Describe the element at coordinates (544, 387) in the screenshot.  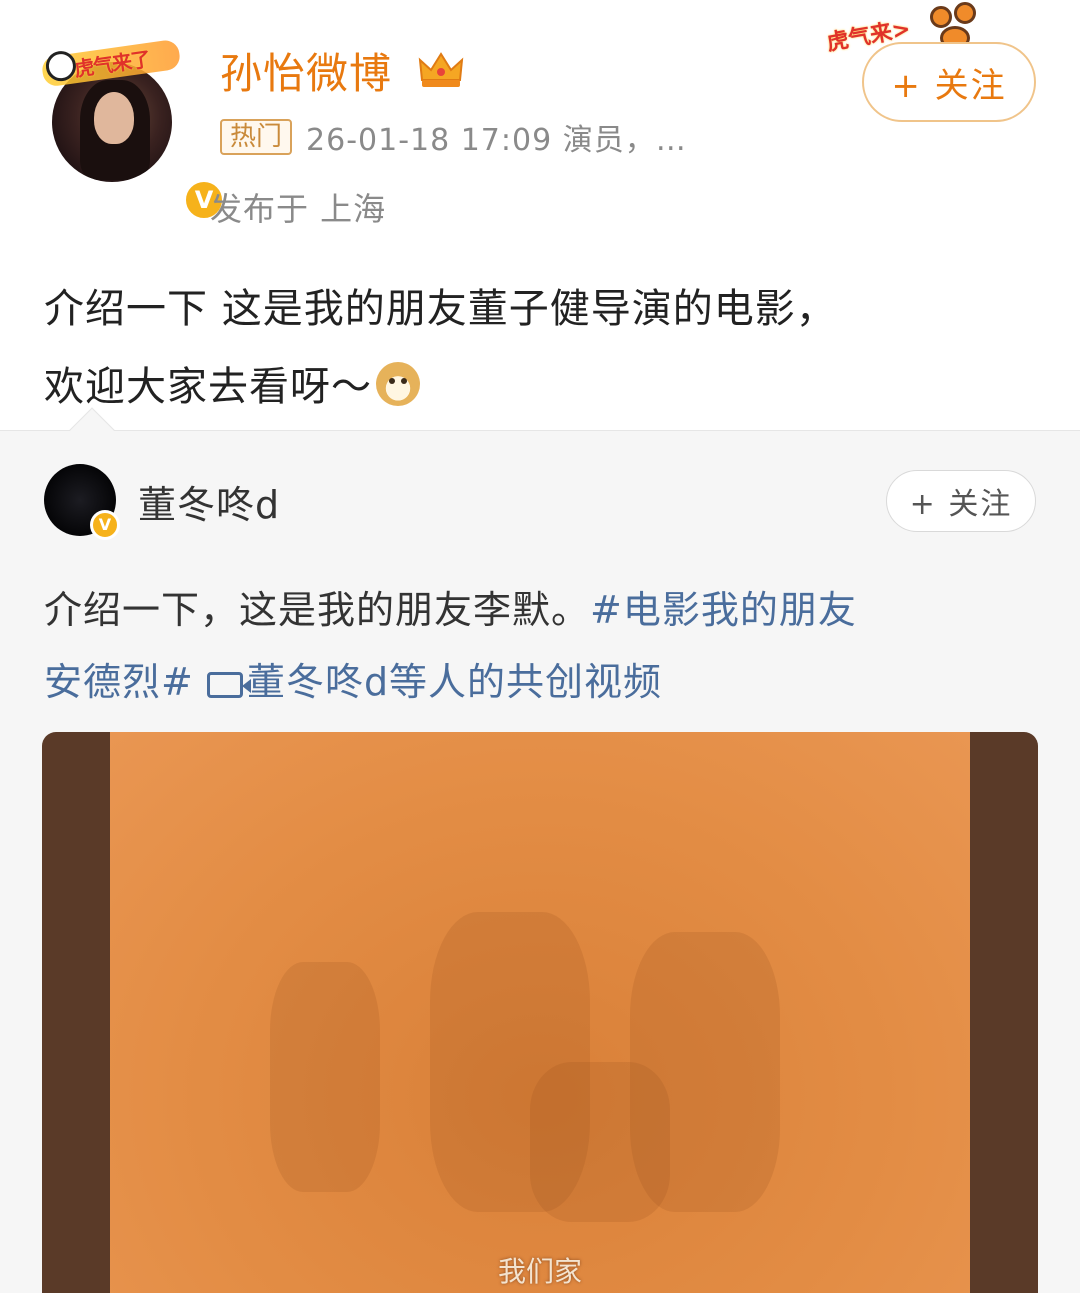
I see `post-text-line: 欢迎大家去看呀～` at that location.